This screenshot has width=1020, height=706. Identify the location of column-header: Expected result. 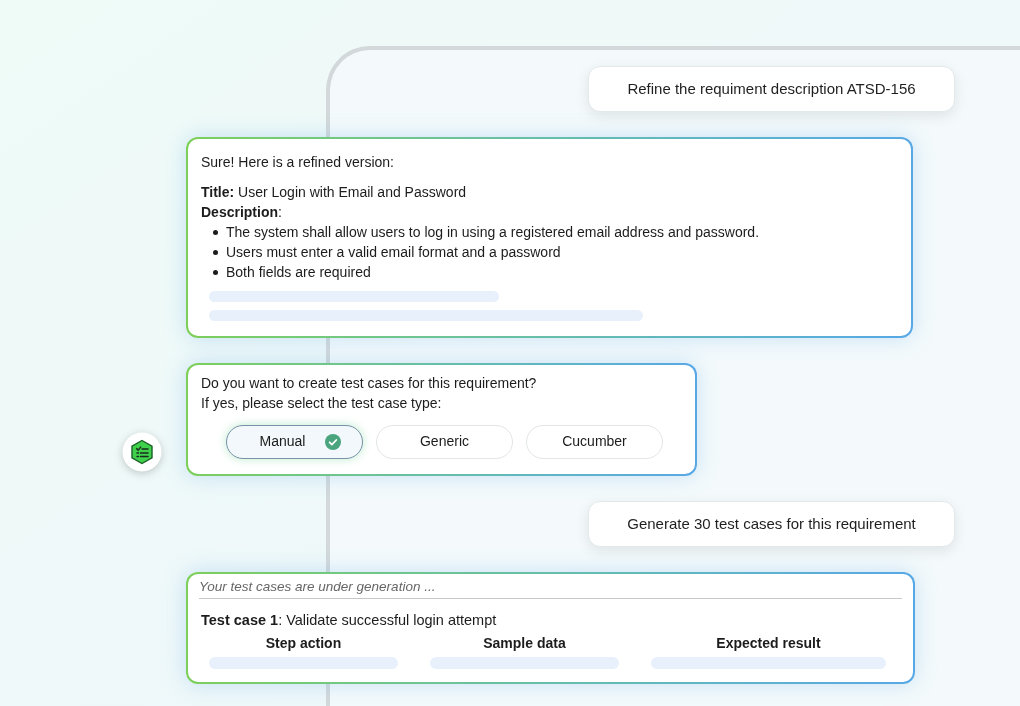
(768, 643).